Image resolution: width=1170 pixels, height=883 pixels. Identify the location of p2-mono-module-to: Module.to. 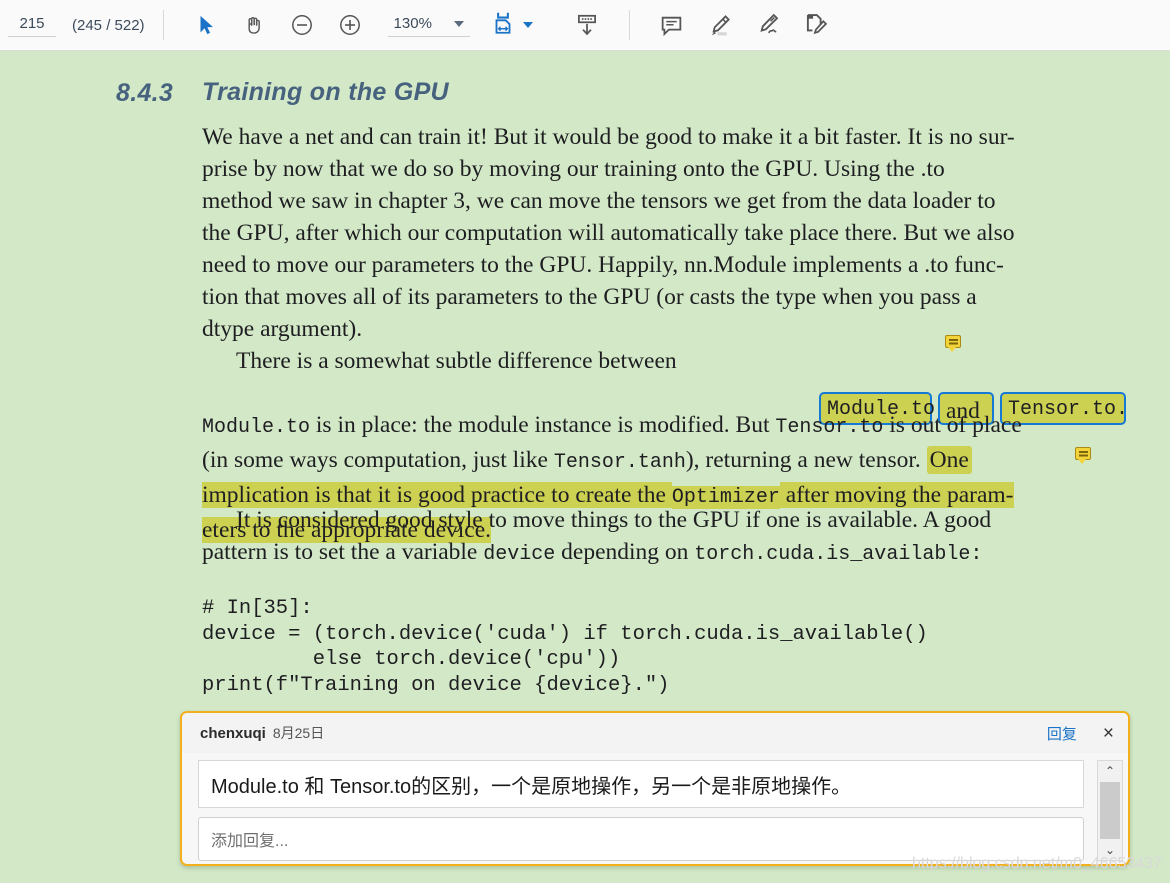
(256, 427).